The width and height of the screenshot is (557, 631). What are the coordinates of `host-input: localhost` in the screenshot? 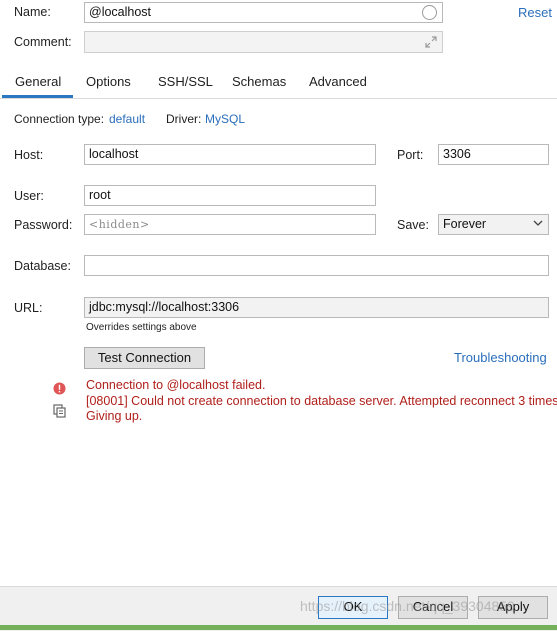 It's located at (230, 154).